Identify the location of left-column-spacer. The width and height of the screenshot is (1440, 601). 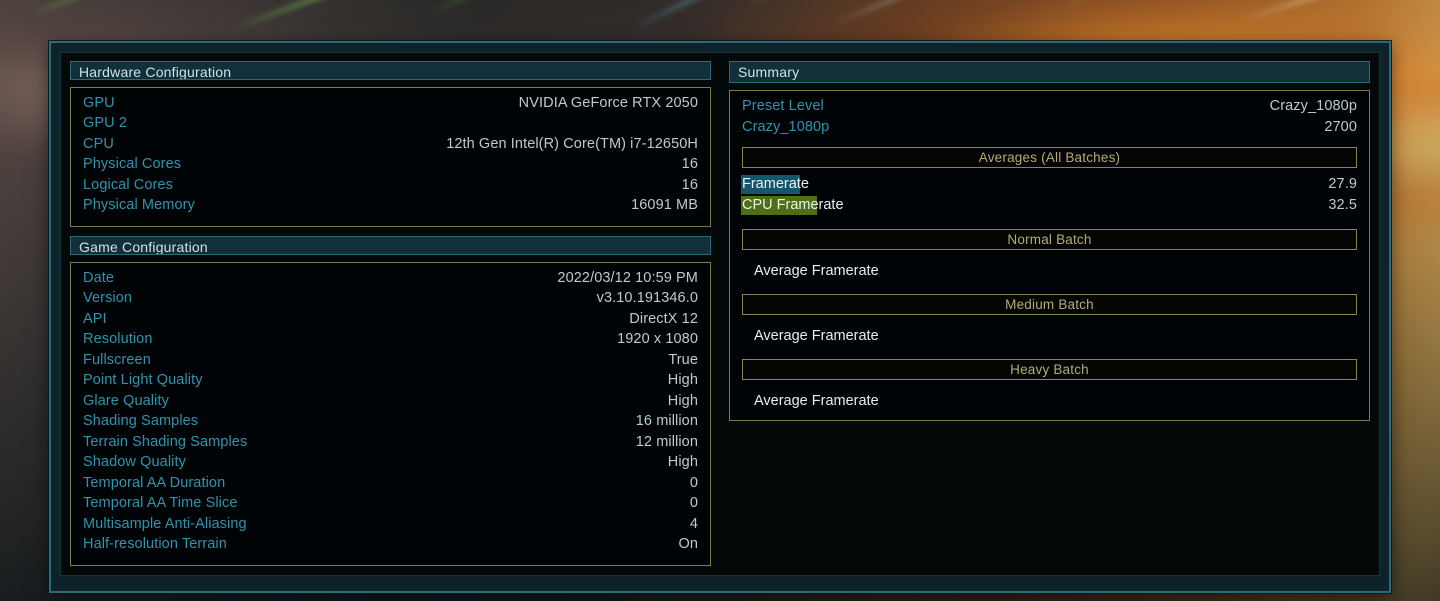
(390, 232).